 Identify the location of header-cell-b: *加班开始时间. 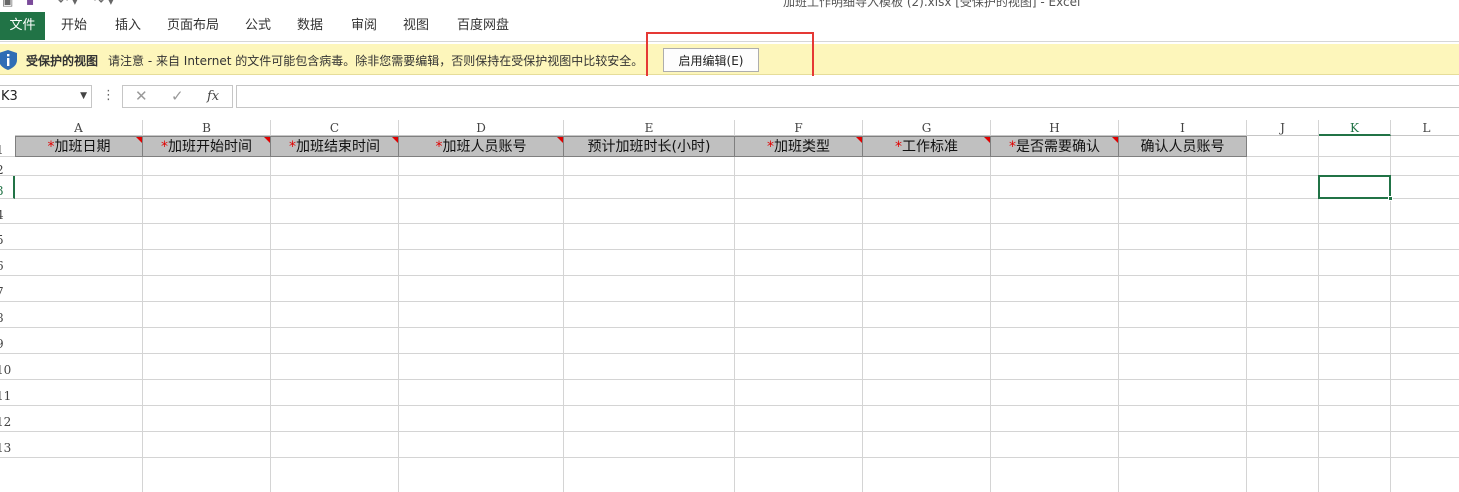
(207, 146).